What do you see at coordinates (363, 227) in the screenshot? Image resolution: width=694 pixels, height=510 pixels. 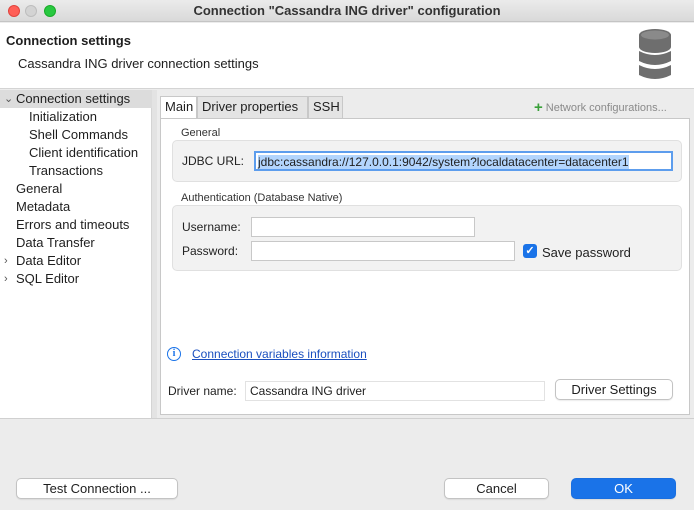 I see `username-input` at bounding box center [363, 227].